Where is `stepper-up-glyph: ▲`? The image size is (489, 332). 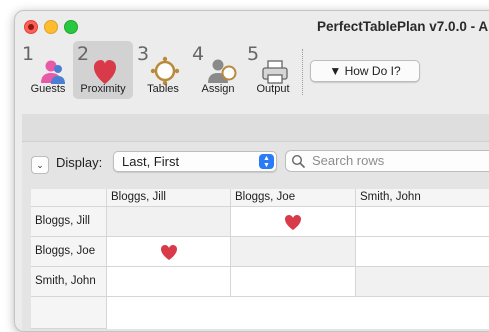 stepper-up-glyph: ▲ is located at coordinates (266, 158).